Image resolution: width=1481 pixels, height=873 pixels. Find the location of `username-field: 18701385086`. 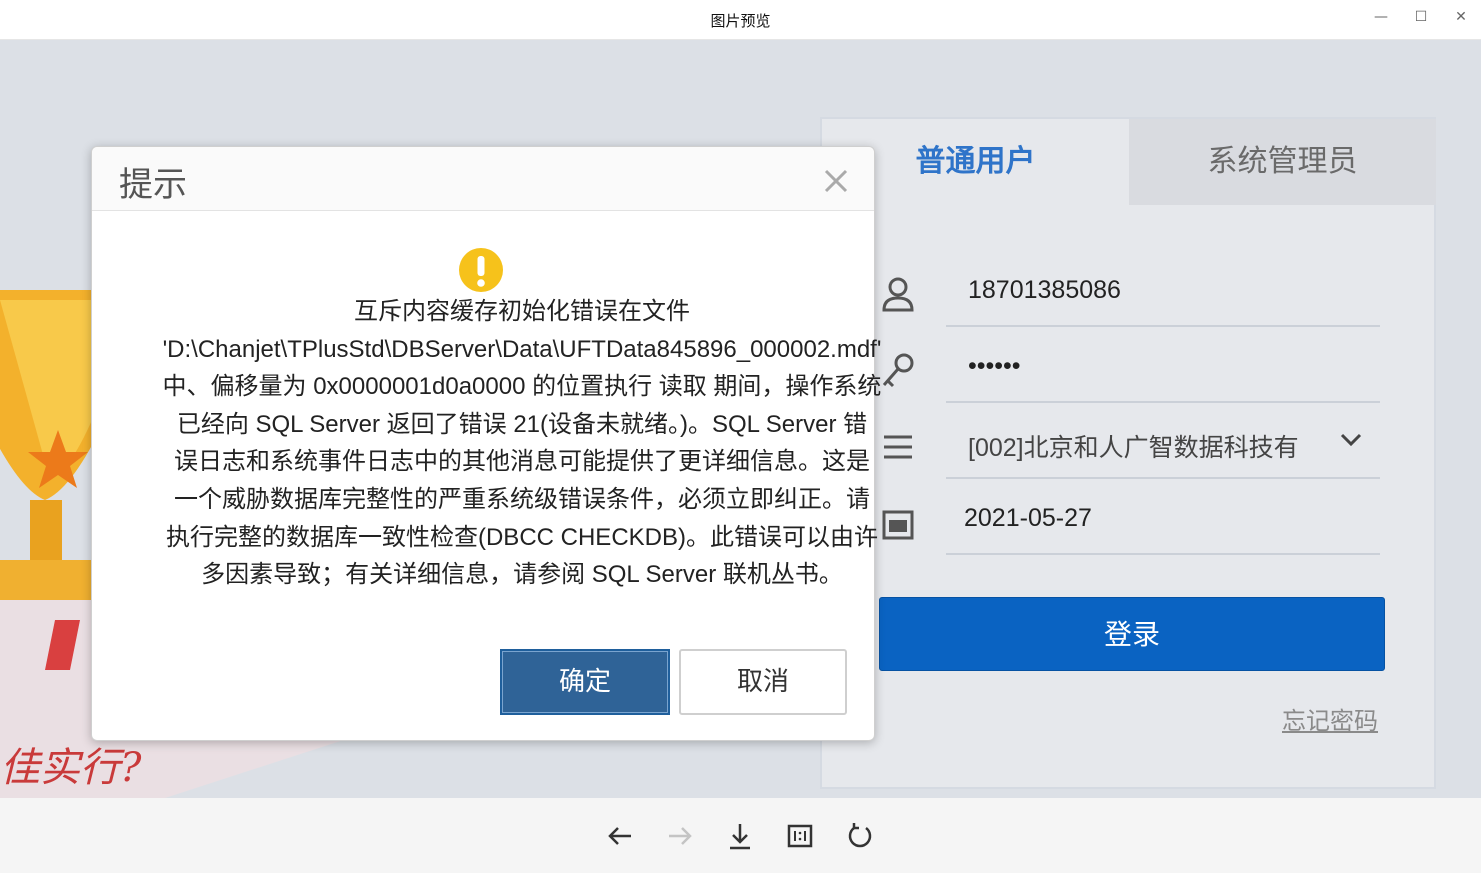

username-field: 18701385086 is located at coordinates (1163, 292).